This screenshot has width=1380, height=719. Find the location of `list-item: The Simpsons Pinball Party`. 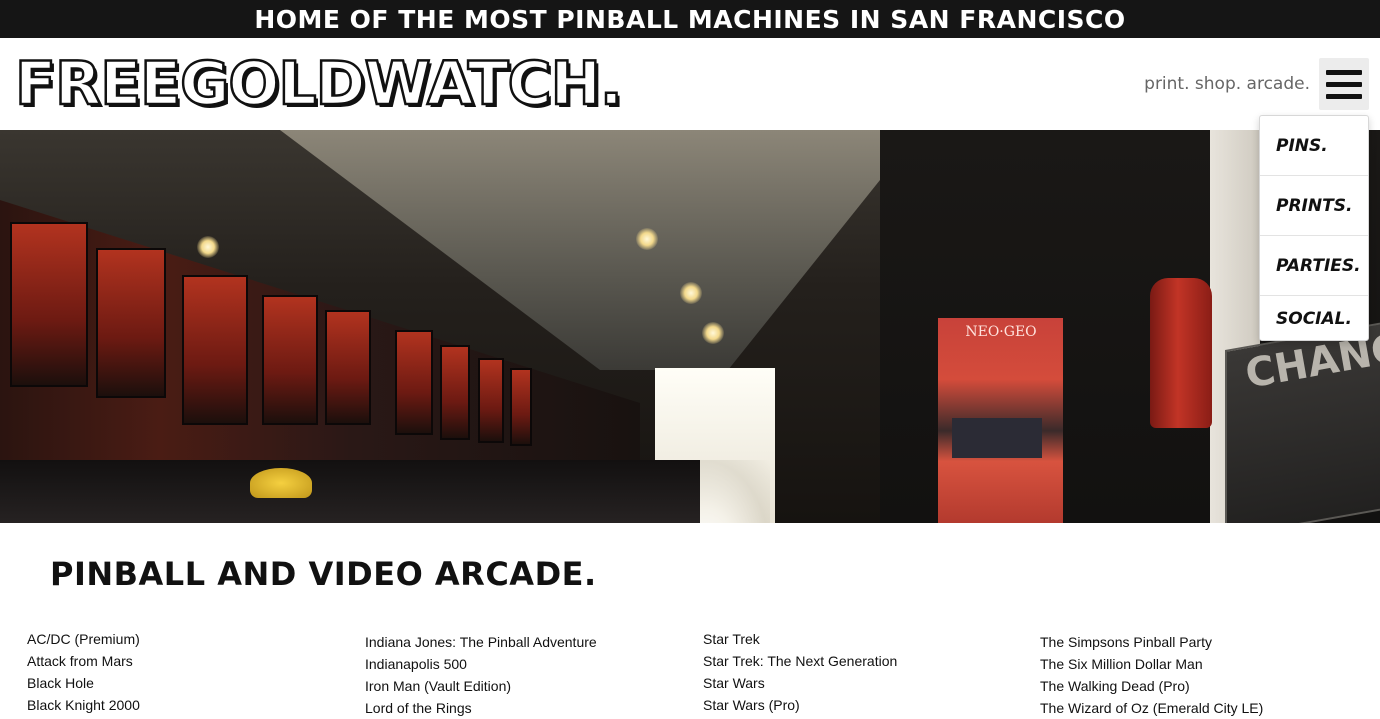

list-item: The Simpsons Pinball Party is located at coordinates (1126, 642).